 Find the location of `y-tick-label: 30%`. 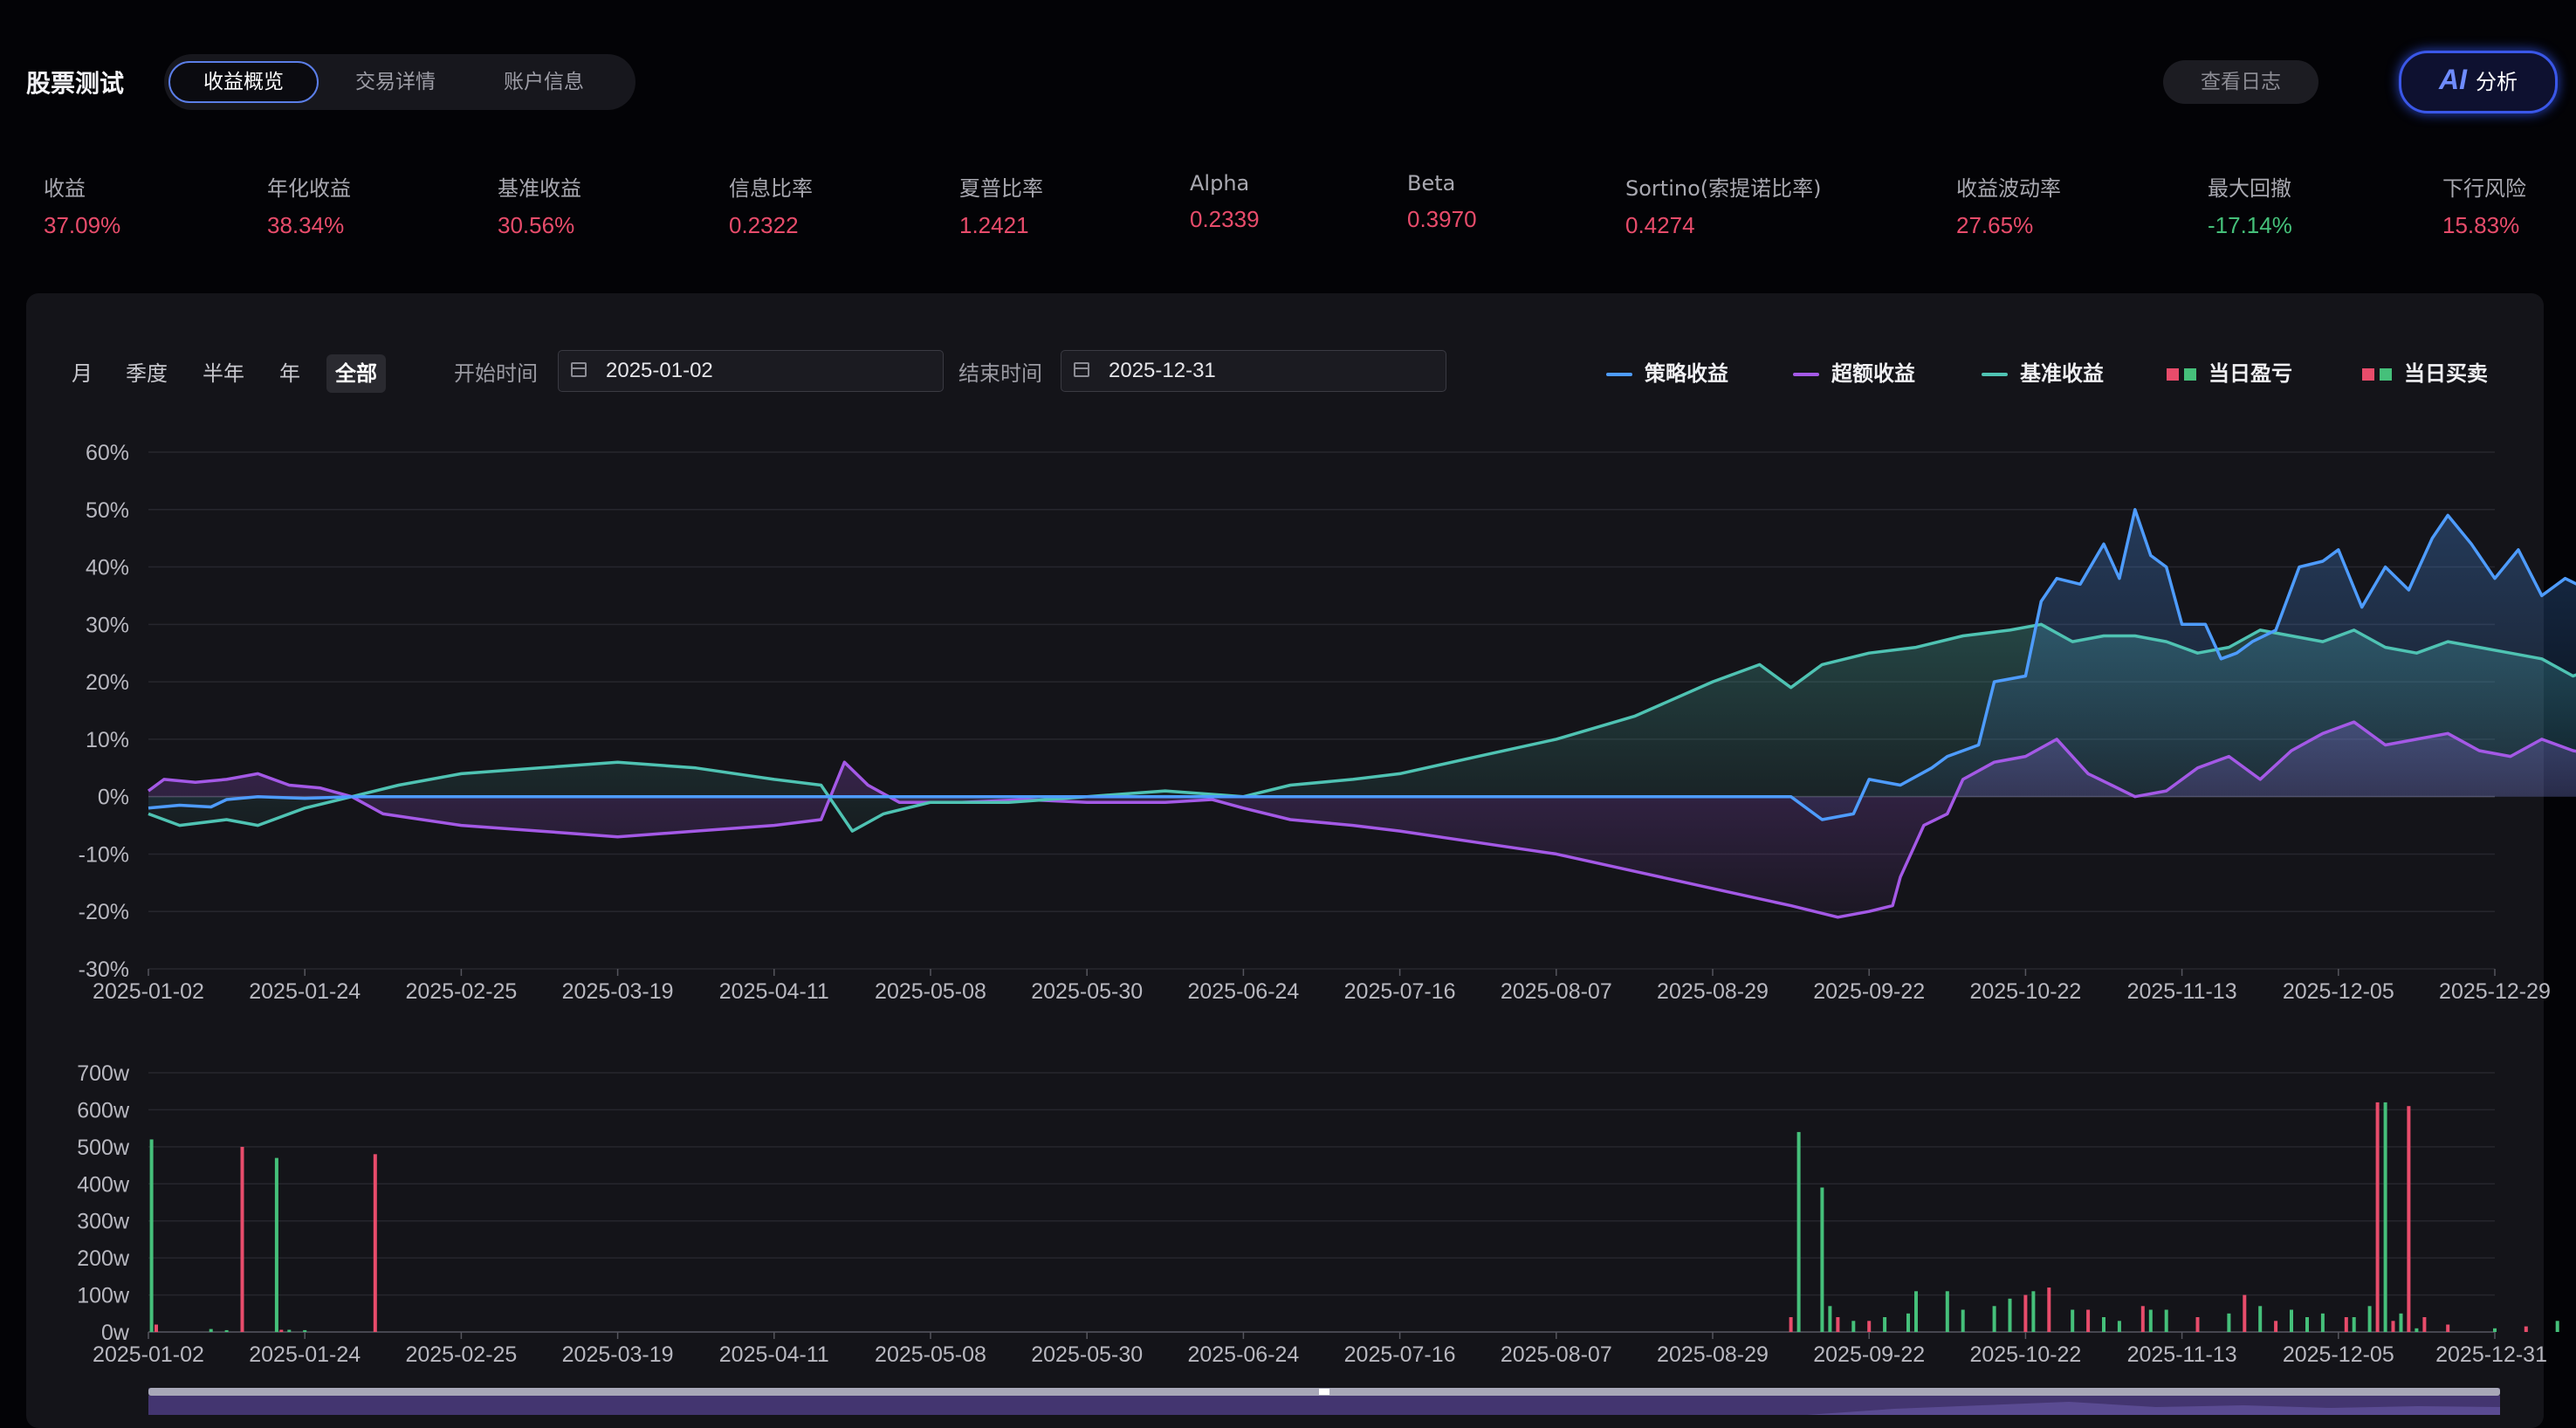

y-tick-label: 30% is located at coordinates (108, 625).